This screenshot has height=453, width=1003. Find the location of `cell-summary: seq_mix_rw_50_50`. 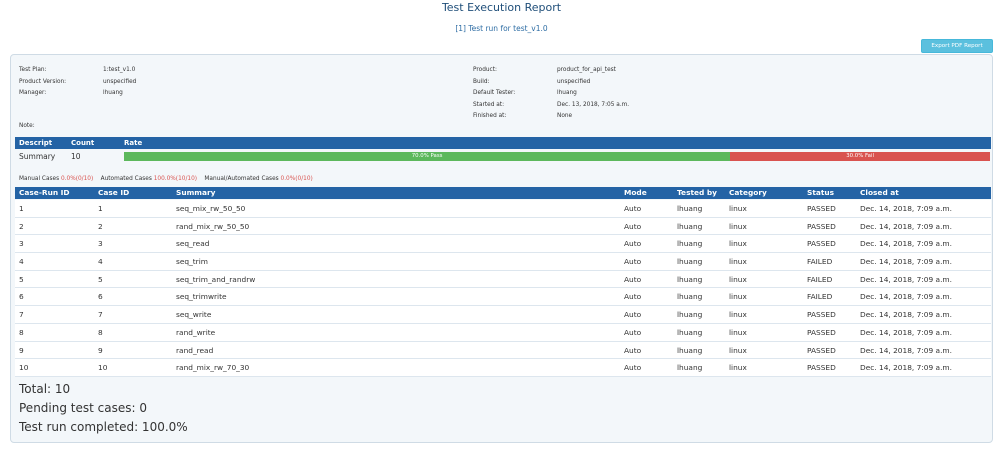

cell-summary: seq_mix_rw_50_50 is located at coordinates (210, 208).